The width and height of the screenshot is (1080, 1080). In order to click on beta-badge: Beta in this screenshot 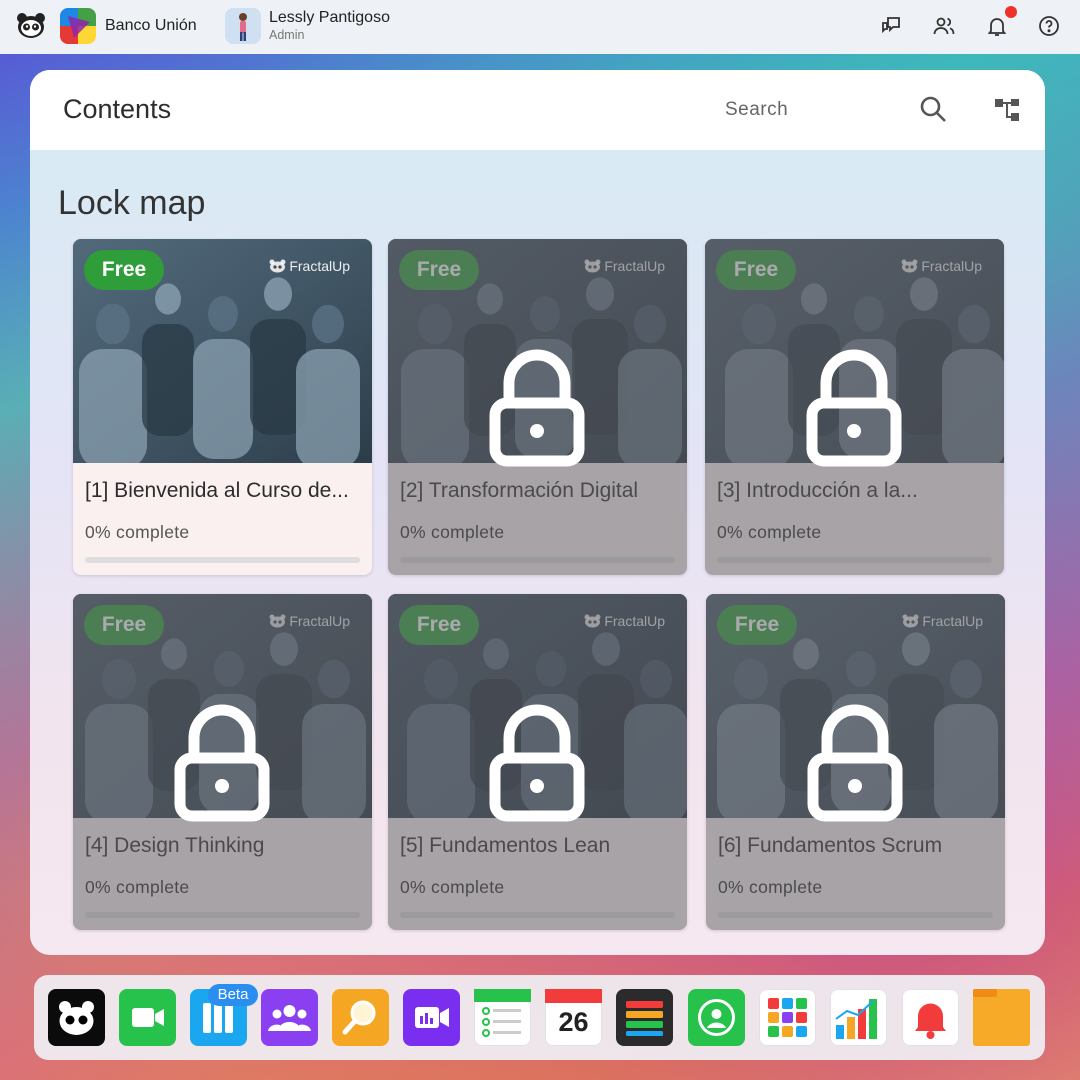, I will do `click(233, 995)`.